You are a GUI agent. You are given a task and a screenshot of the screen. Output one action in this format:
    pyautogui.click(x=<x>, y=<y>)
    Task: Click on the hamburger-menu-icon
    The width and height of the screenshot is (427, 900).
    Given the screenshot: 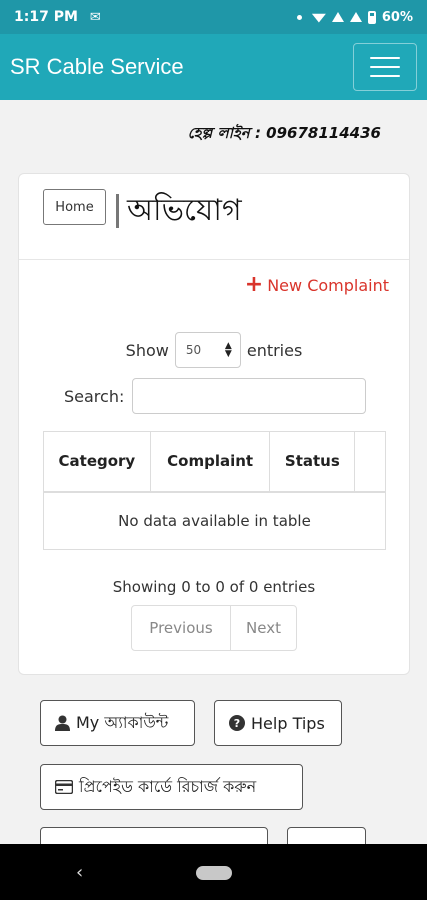 What is the action you would take?
    pyautogui.click(x=385, y=58)
    